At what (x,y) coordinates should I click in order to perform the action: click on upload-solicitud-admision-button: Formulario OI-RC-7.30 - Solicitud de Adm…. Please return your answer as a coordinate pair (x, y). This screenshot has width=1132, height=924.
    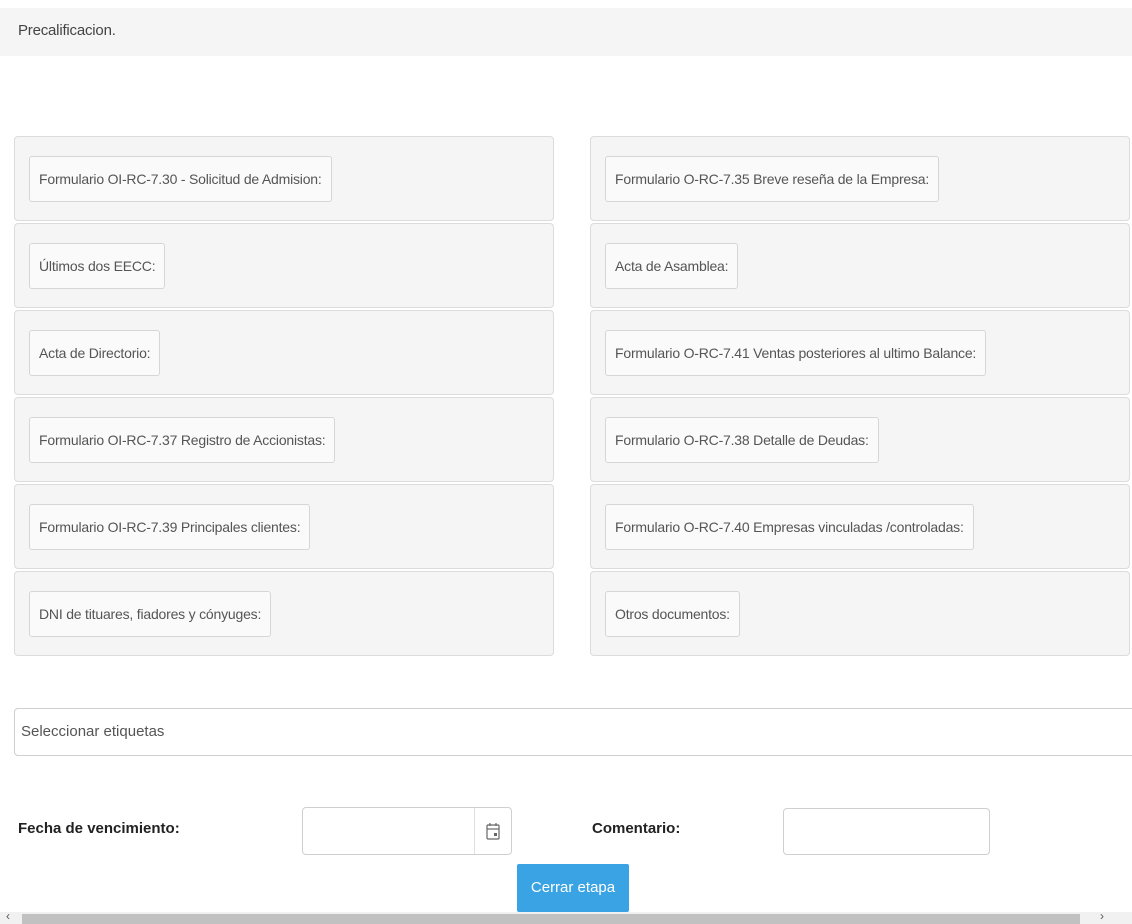
    Looking at the image, I should click on (180, 179).